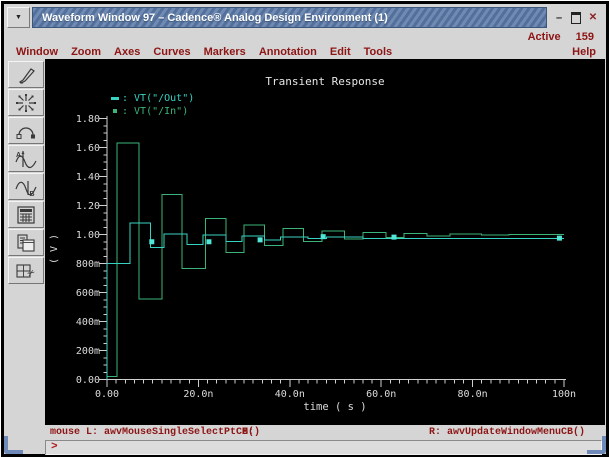  What do you see at coordinates (155, 432) in the screenshot?
I see `mouse-left-binding: mouse L: awvMouseSingleSelectPtCB()` at bounding box center [155, 432].